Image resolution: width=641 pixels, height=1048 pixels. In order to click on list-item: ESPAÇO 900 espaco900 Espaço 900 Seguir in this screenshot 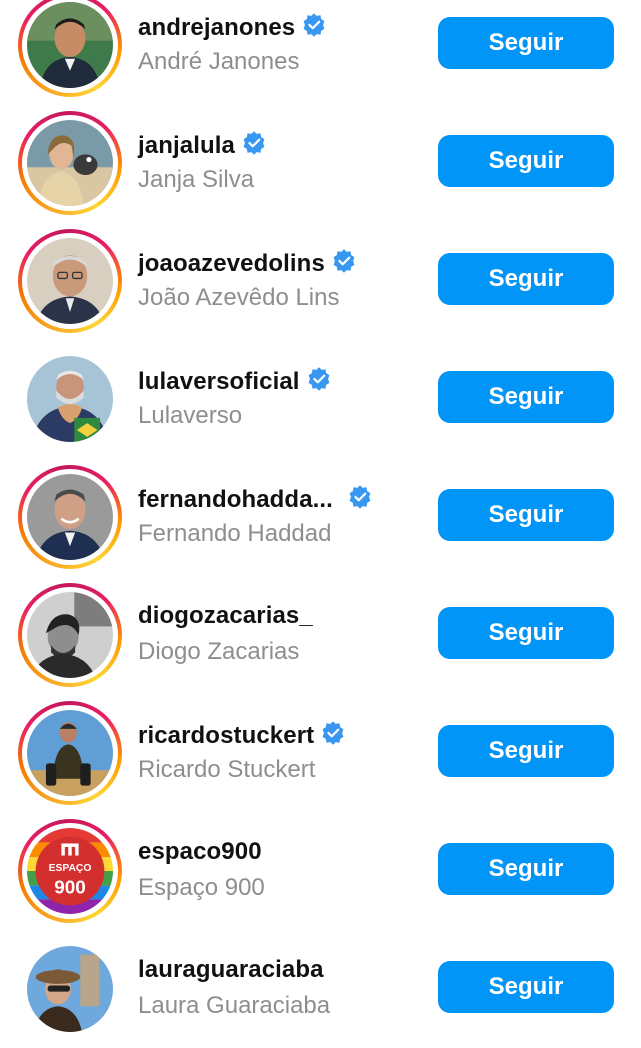, I will do `click(320, 871)`.